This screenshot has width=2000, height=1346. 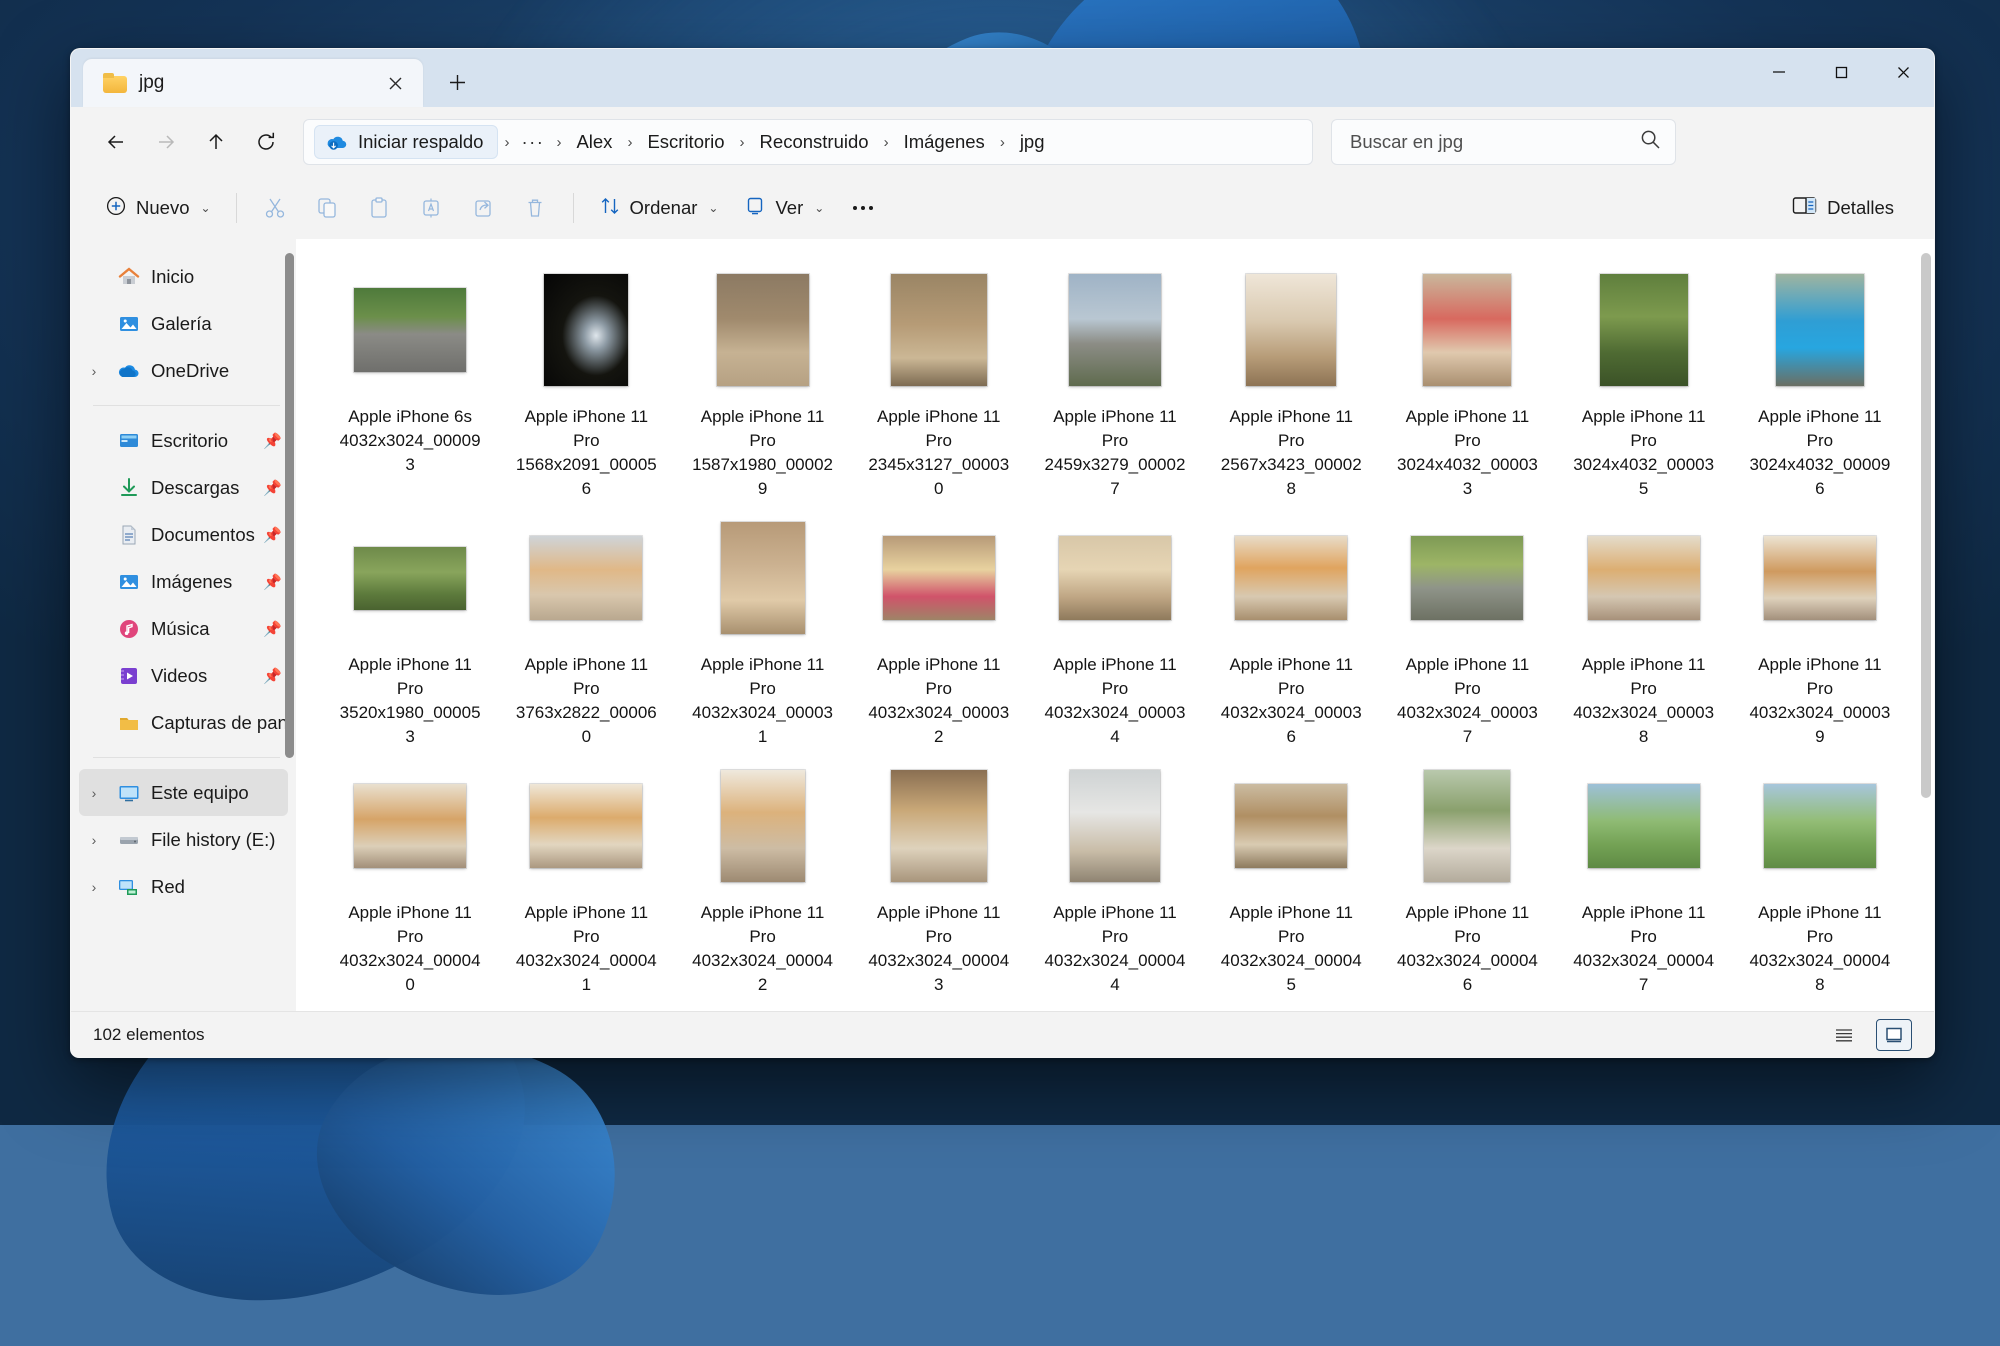 I want to click on sidebar-item-onedrive: › OneDrive, so click(x=183, y=370).